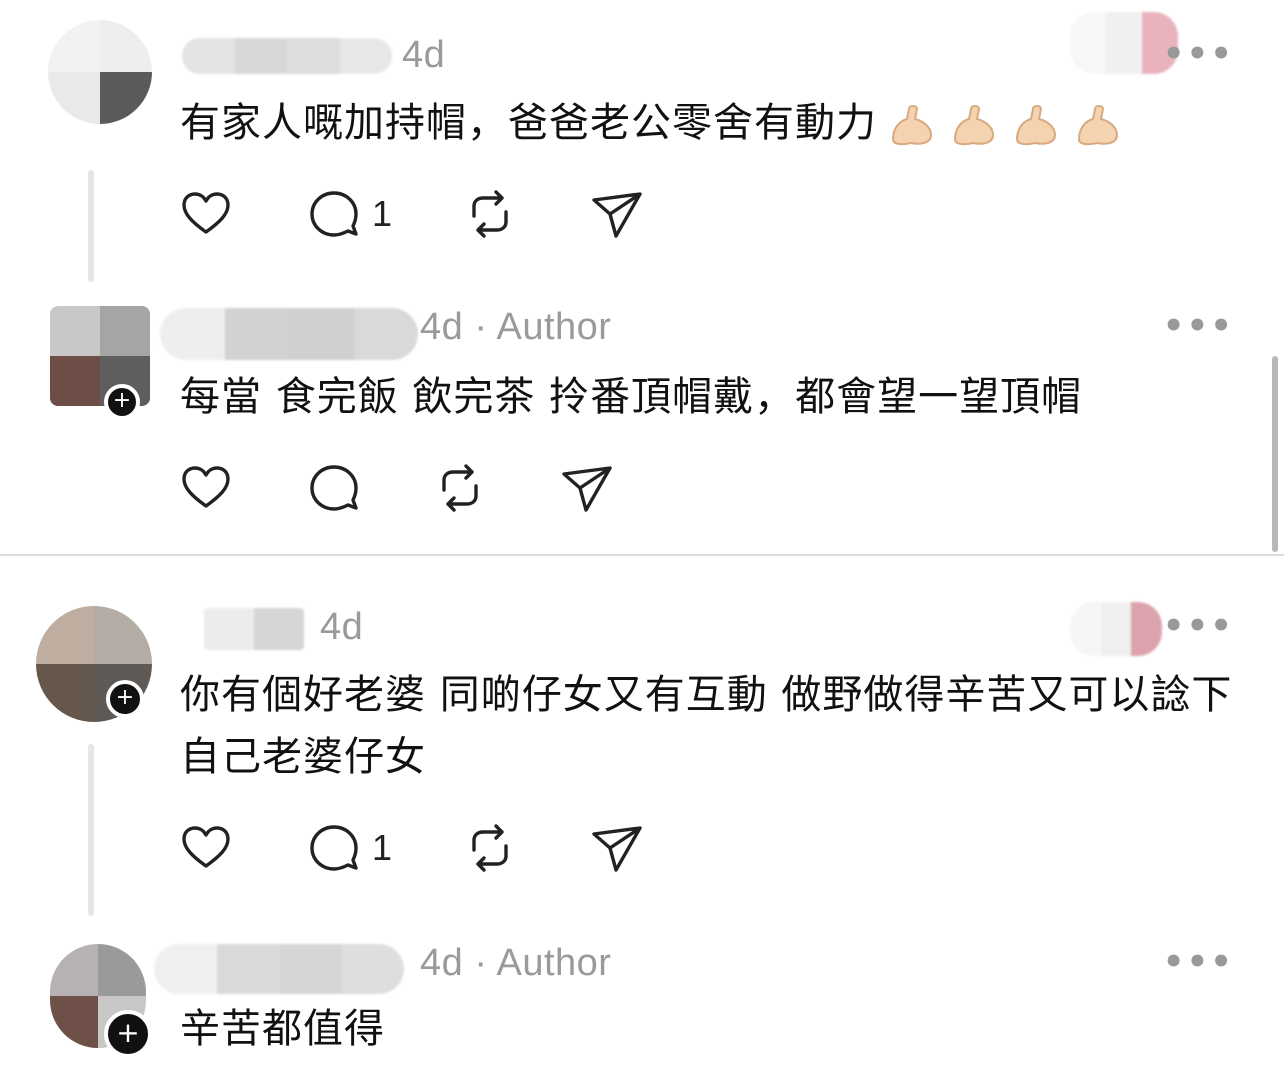  I want to click on comment-text: 有家人嘅加持帽，爸爸老公零舍有動力, so click(707, 123).